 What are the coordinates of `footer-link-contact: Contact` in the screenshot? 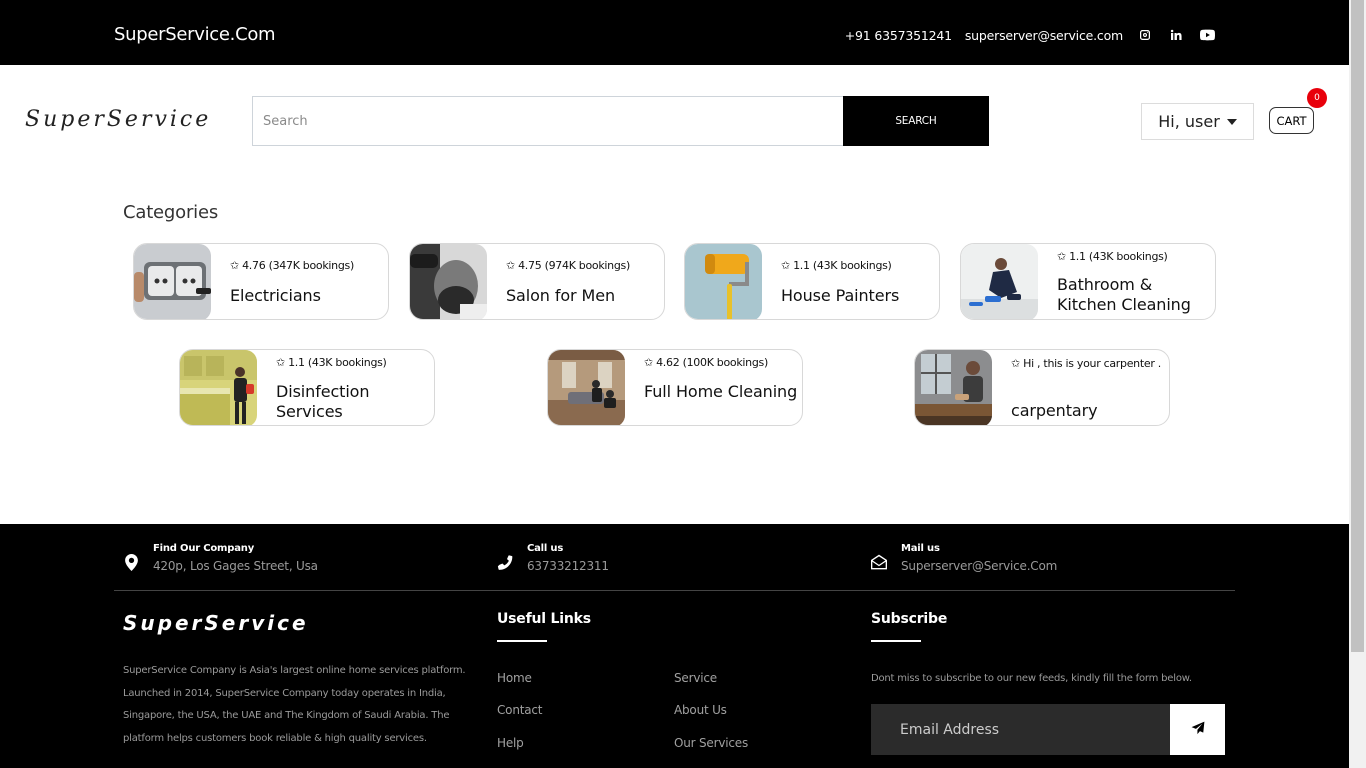 It's located at (519, 710).